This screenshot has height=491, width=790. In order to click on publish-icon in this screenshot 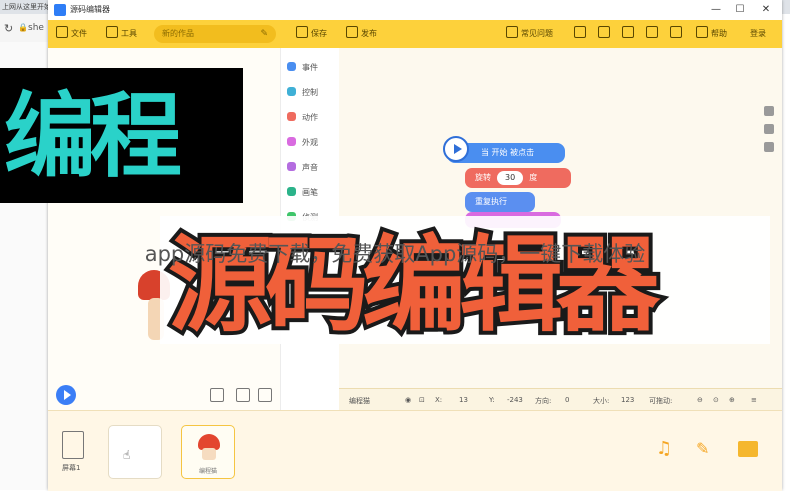, I will do `click(352, 32)`.